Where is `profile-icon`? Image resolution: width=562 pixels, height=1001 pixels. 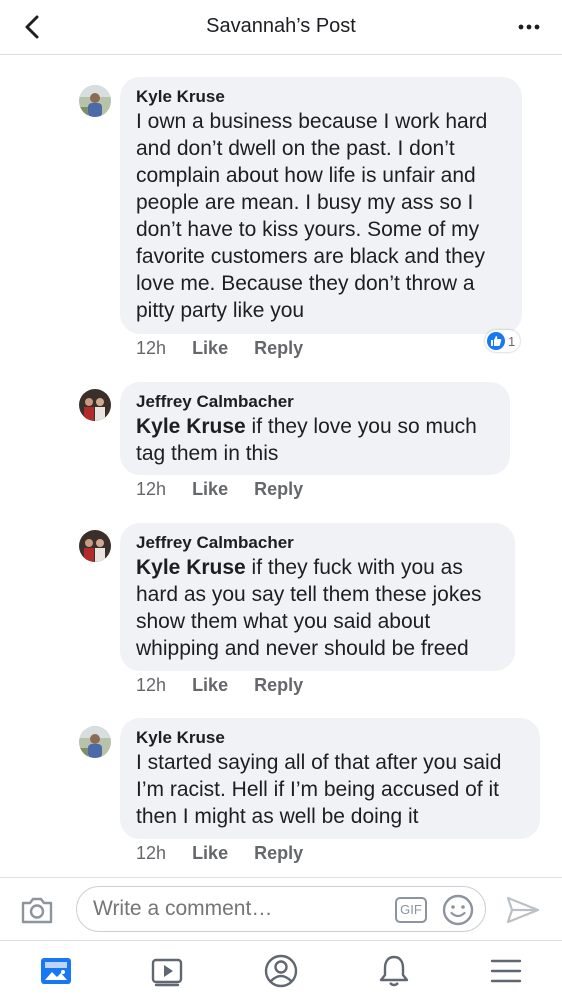 profile-icon is located at coordinates (281, 971).